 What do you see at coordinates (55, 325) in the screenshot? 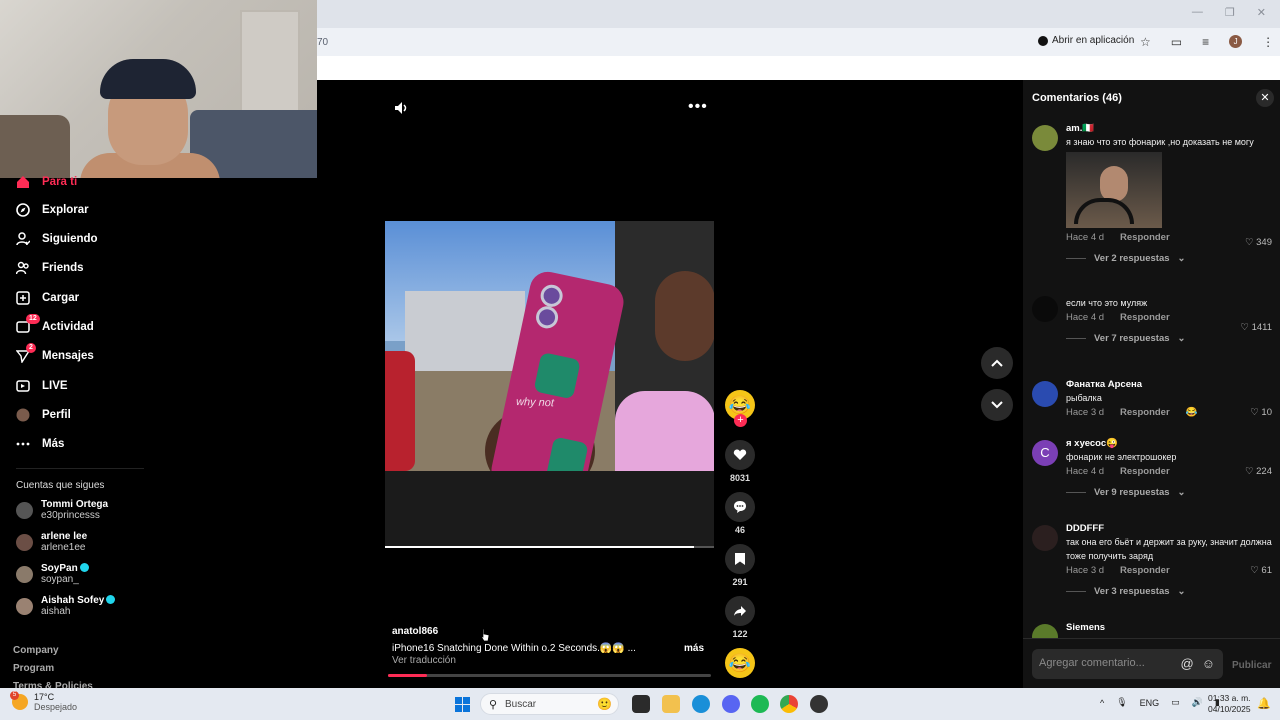
I see `sidebar-item-actividad: 12 Actividad` at bounding box center [55, 325].